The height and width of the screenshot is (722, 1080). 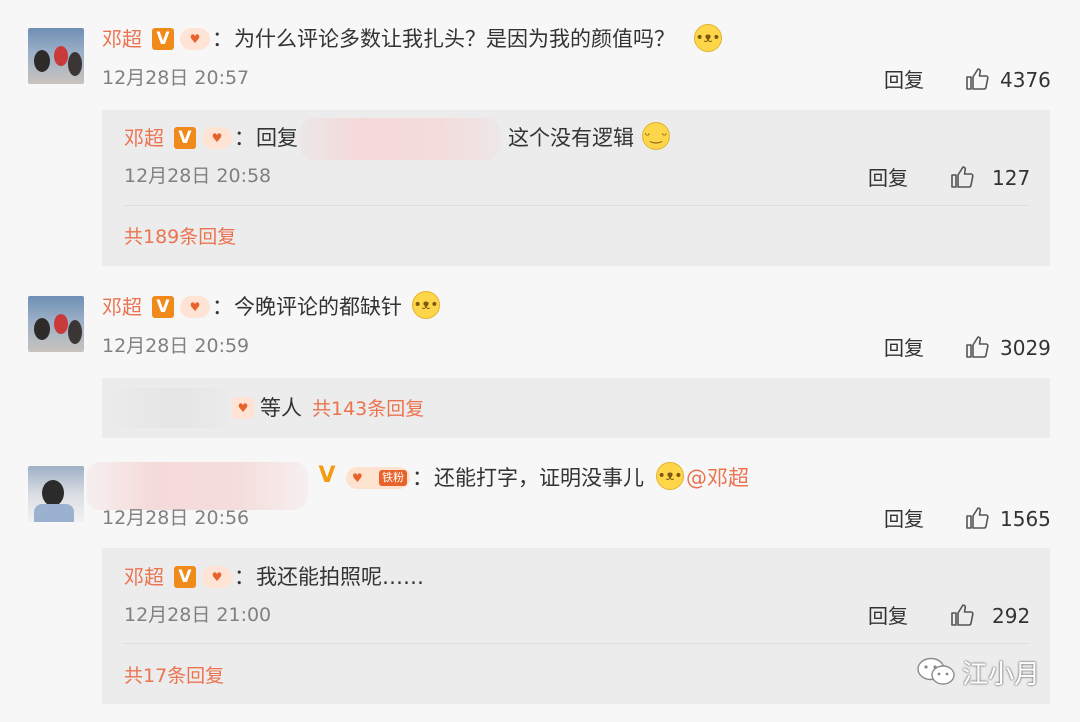 I want to click on reply-time: 12月28日 20:58, so click(x=198, y=176).